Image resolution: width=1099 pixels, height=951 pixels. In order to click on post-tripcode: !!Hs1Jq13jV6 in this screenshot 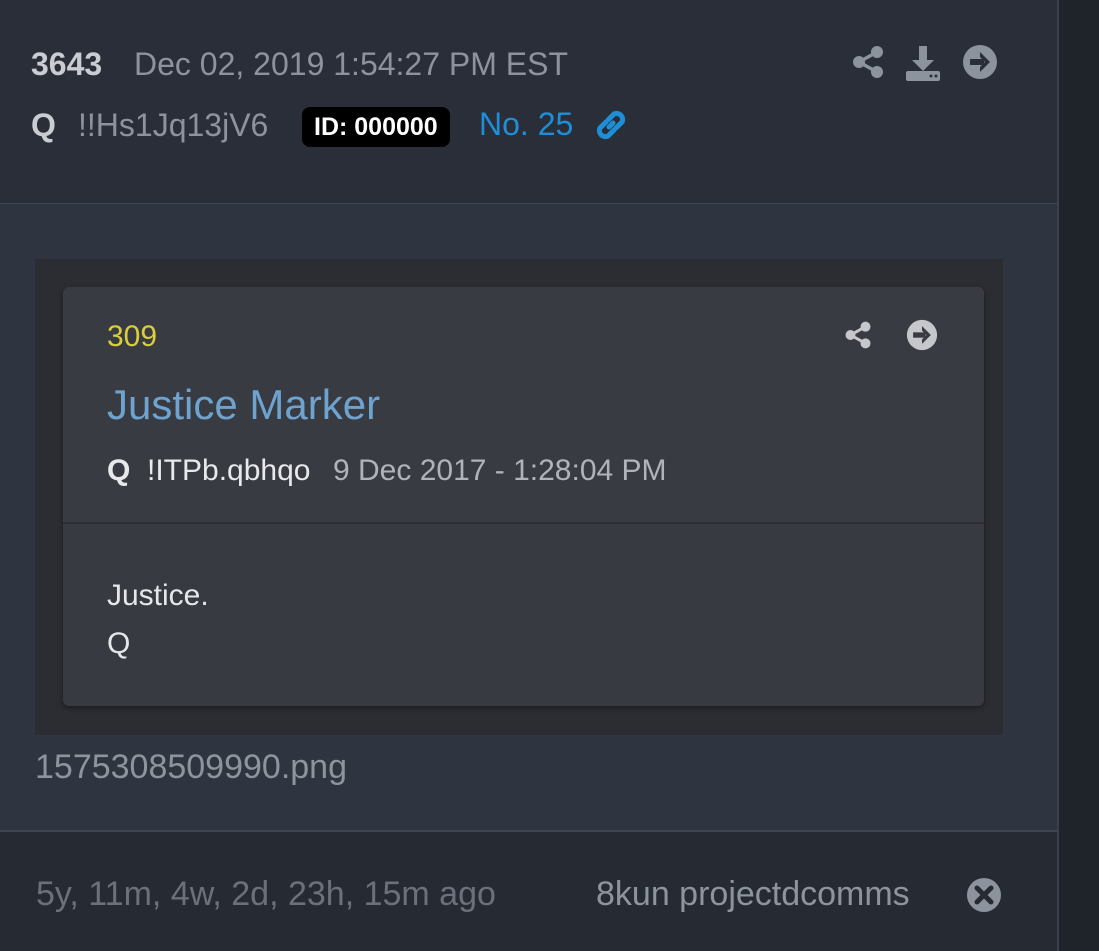, I will do `click(173, 125)`.